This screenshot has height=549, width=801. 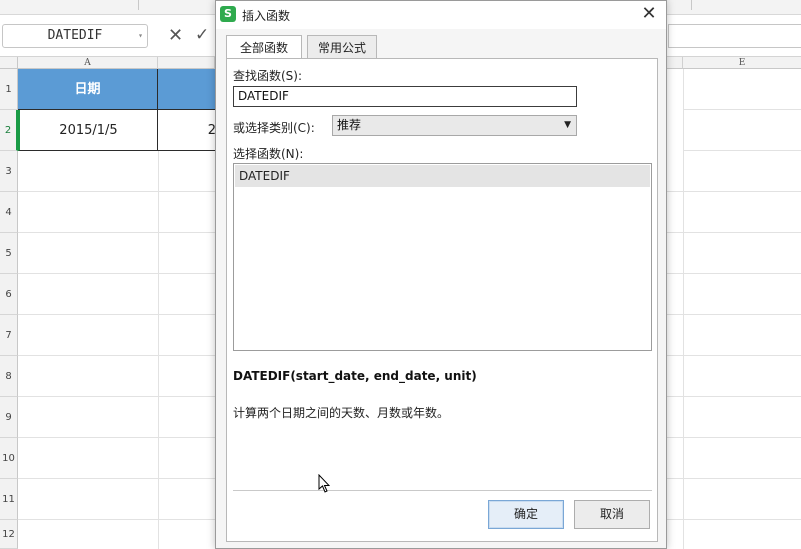 I want to click on select-all-corner, so click(x=9, y=63).